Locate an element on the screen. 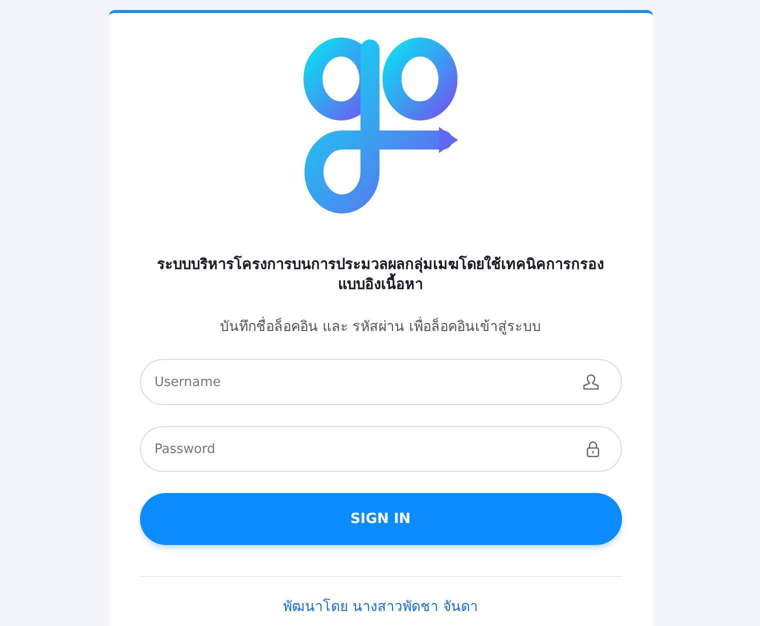  sign-in-button: SIGN IN is located at coordinates (381, 519).